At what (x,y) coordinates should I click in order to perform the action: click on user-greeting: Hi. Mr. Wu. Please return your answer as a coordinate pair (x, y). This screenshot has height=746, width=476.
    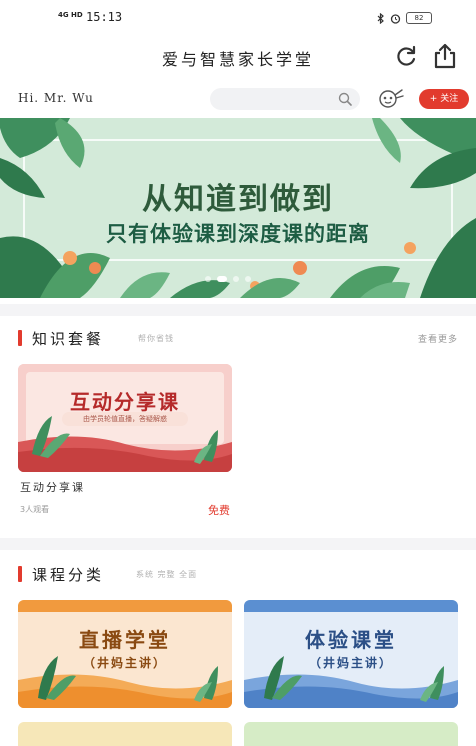
    Looking at the image, I should click on (56, 98).